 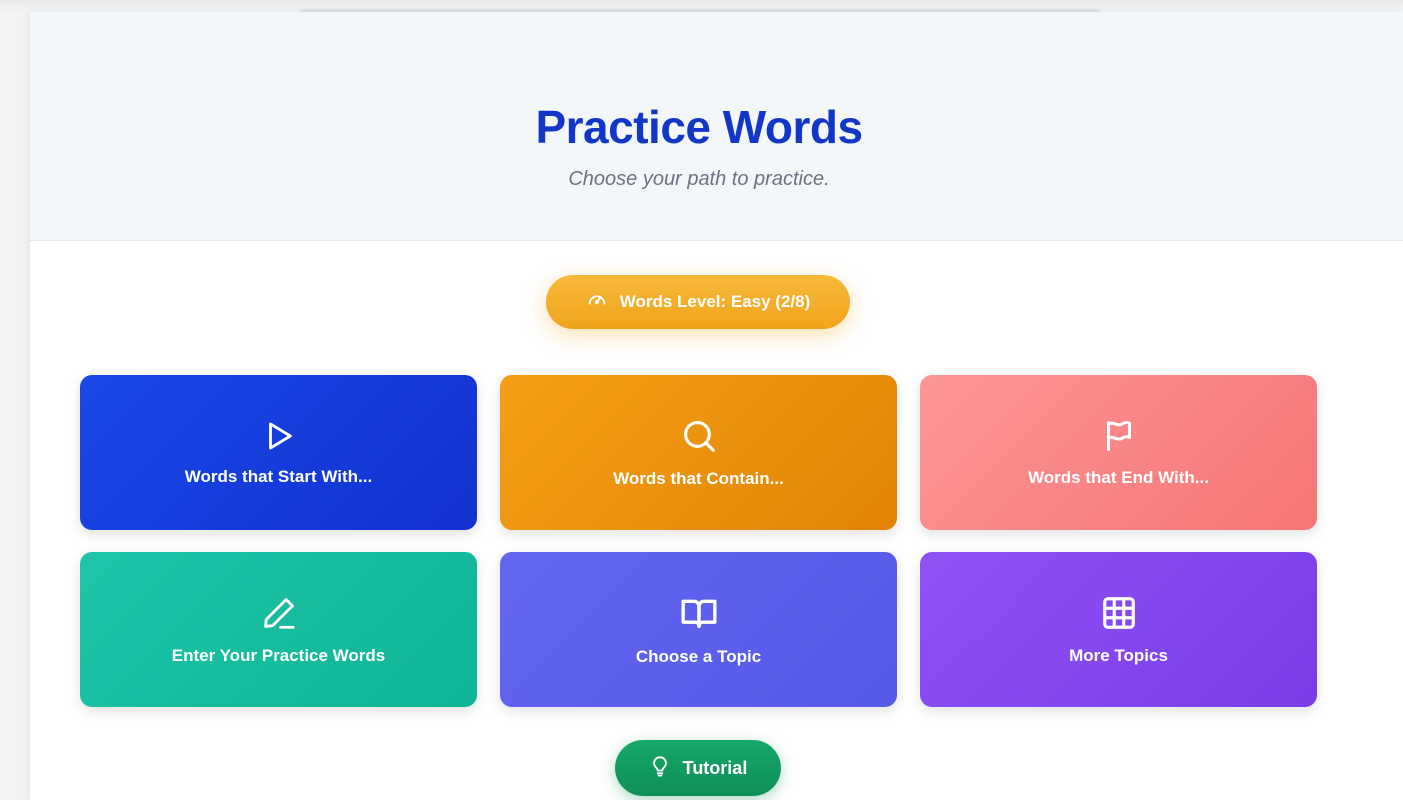 What do you see at coordinates (1119, 436) in the screenshot?
I see `flag-icon` at bounding box center [1119, 436].